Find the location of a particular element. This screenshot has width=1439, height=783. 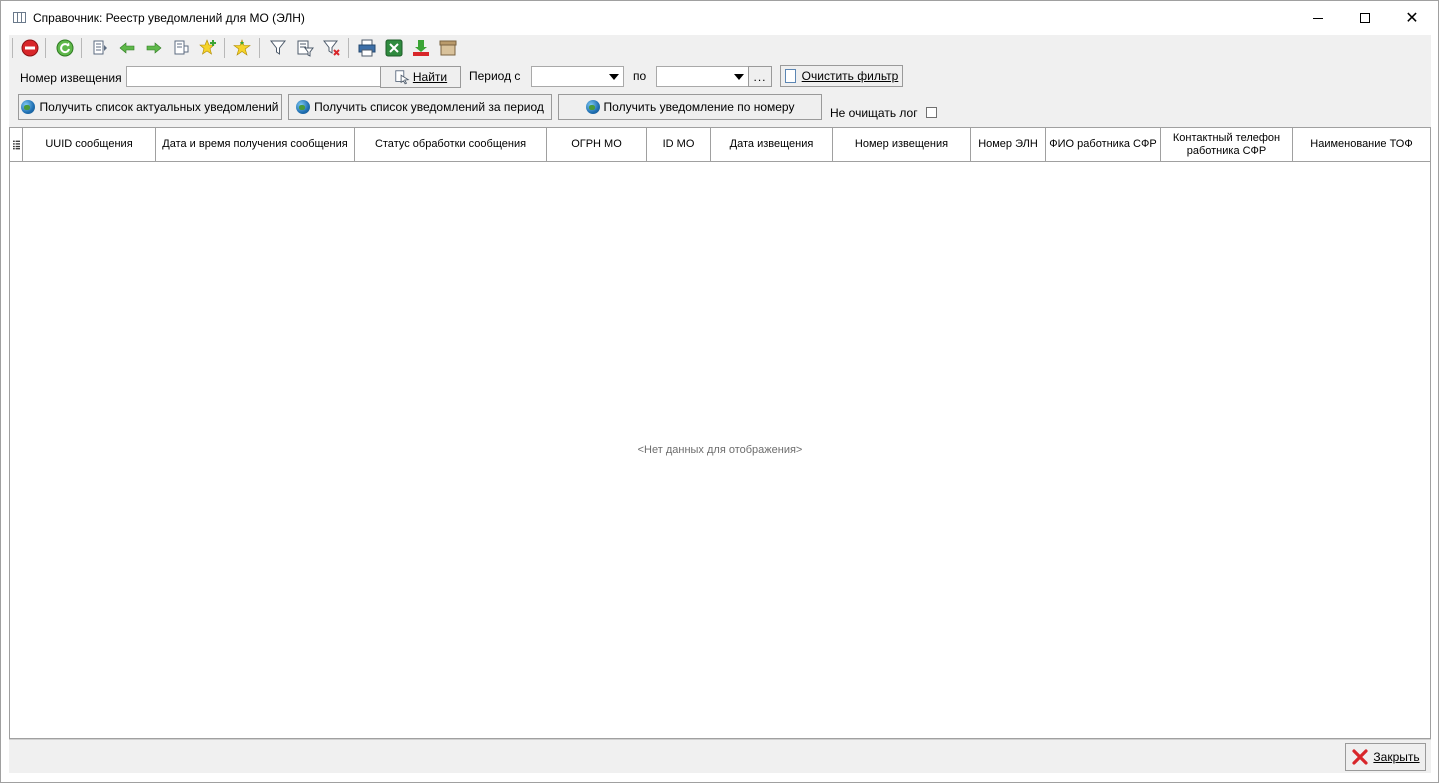

print-icon is located at coordinates (367, 48).